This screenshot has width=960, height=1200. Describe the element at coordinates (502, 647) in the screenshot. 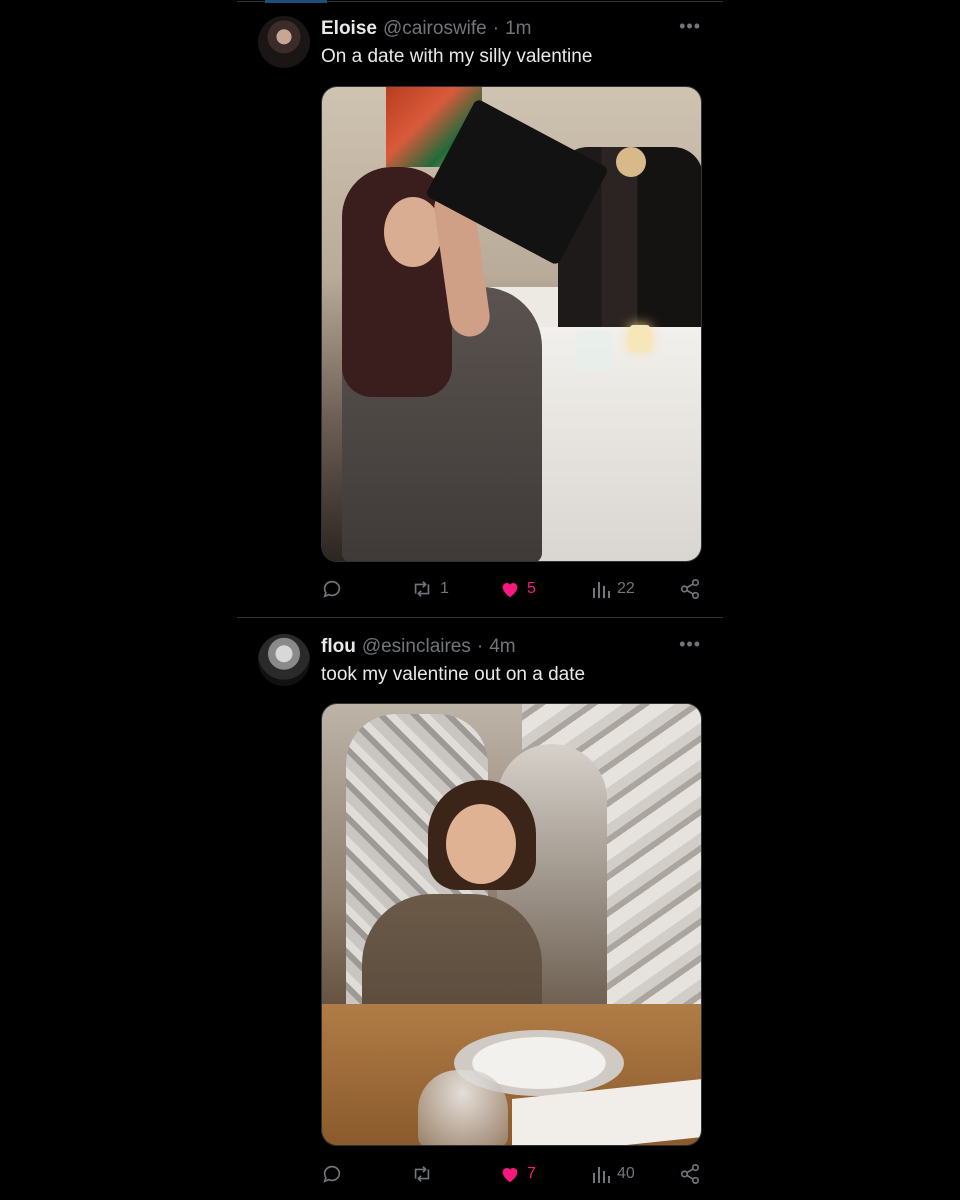

I see `timestamp: 4m` at that location.